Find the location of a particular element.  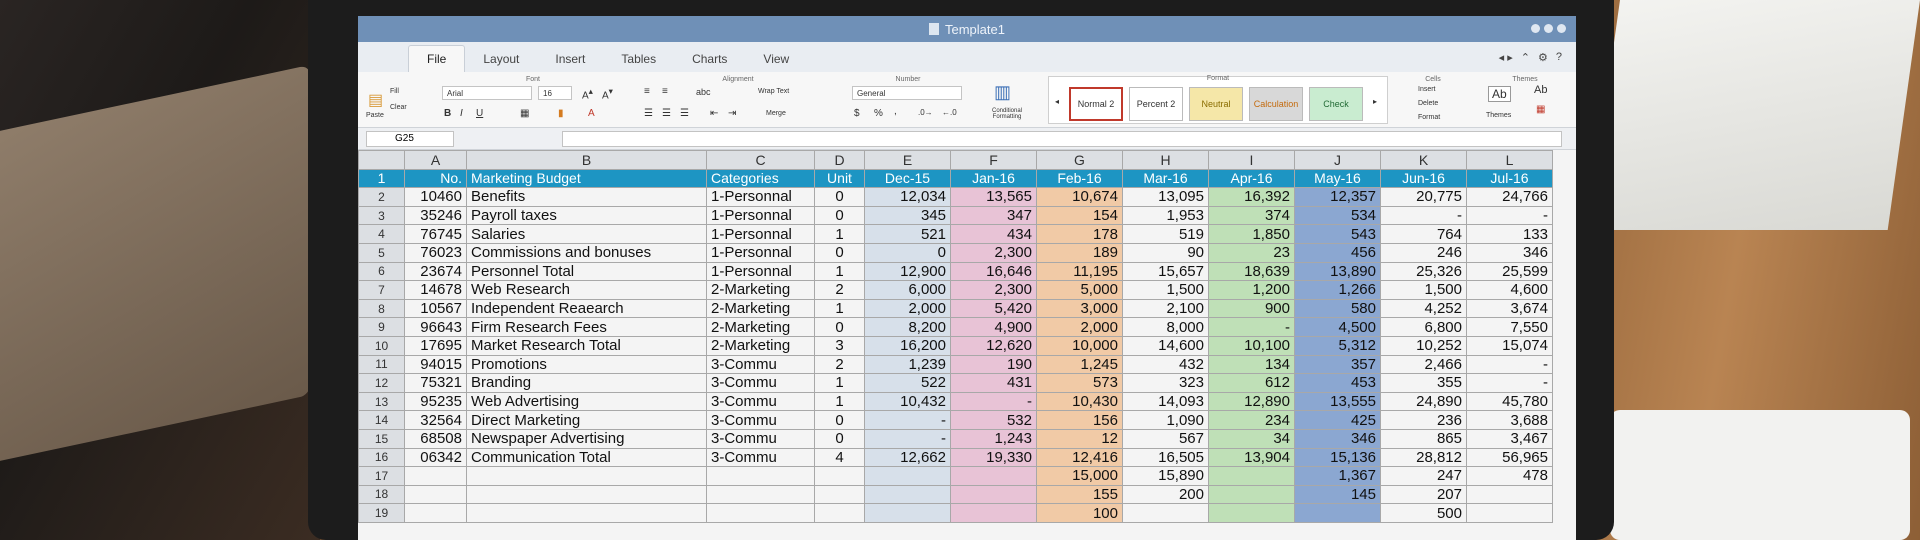

cell: 4,500 is located at coordinates (1337, 327).